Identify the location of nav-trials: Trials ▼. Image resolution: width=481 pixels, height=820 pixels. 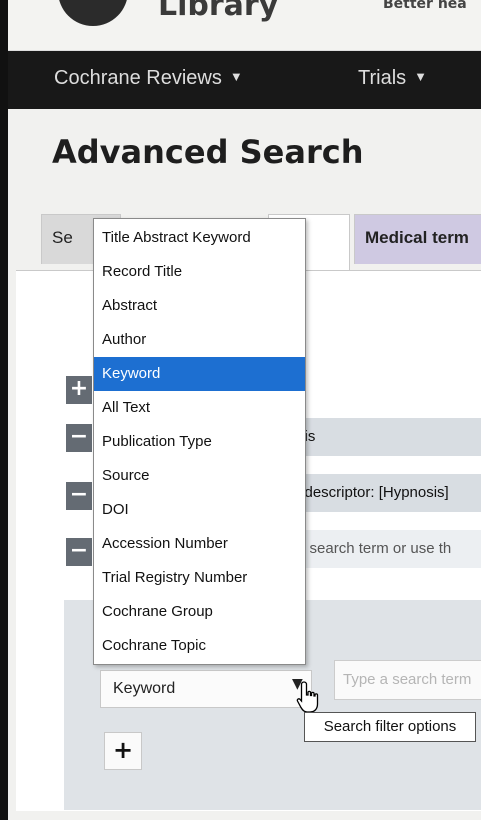
(392, 78).